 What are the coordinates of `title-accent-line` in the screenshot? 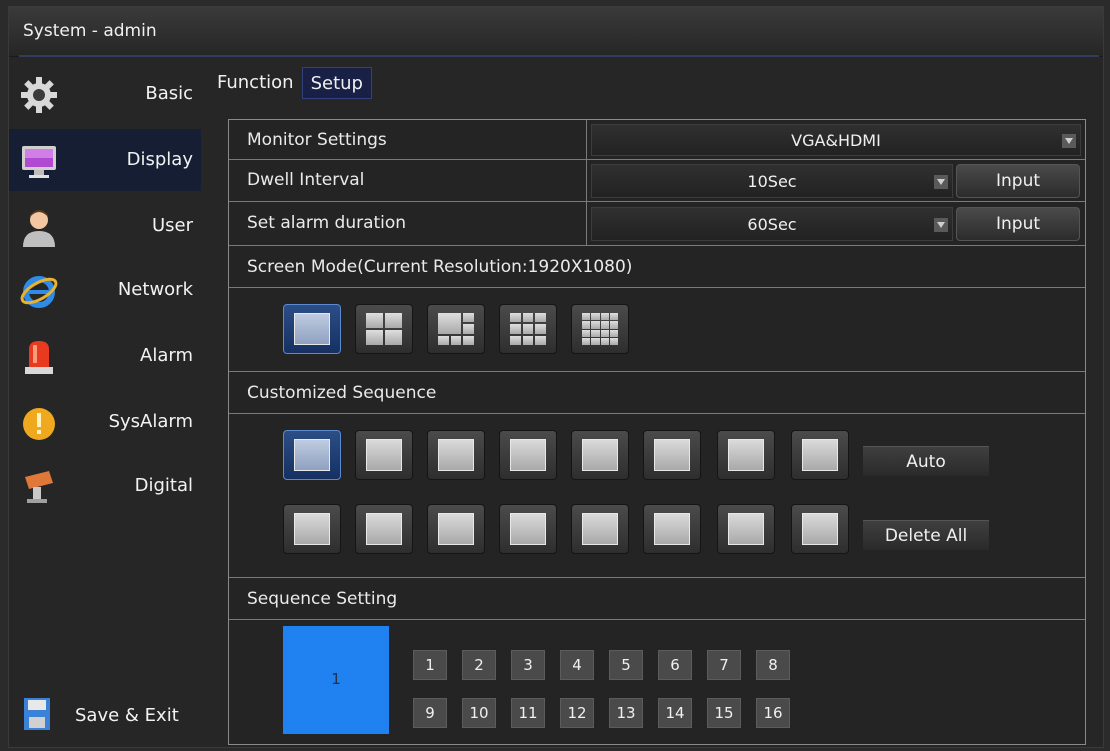 It's located at (559, 56).